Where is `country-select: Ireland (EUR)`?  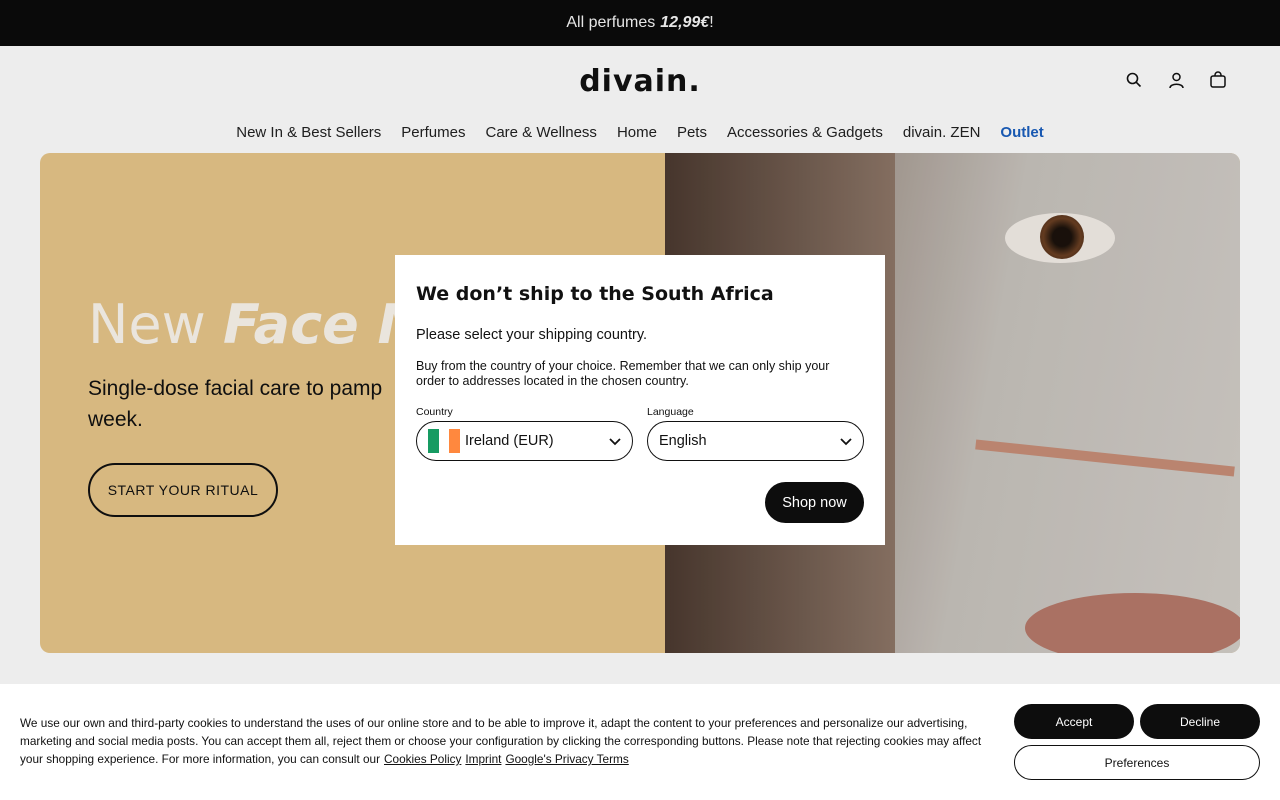
country-select: Ireland (EUR) is located at coordinates (524, 441).